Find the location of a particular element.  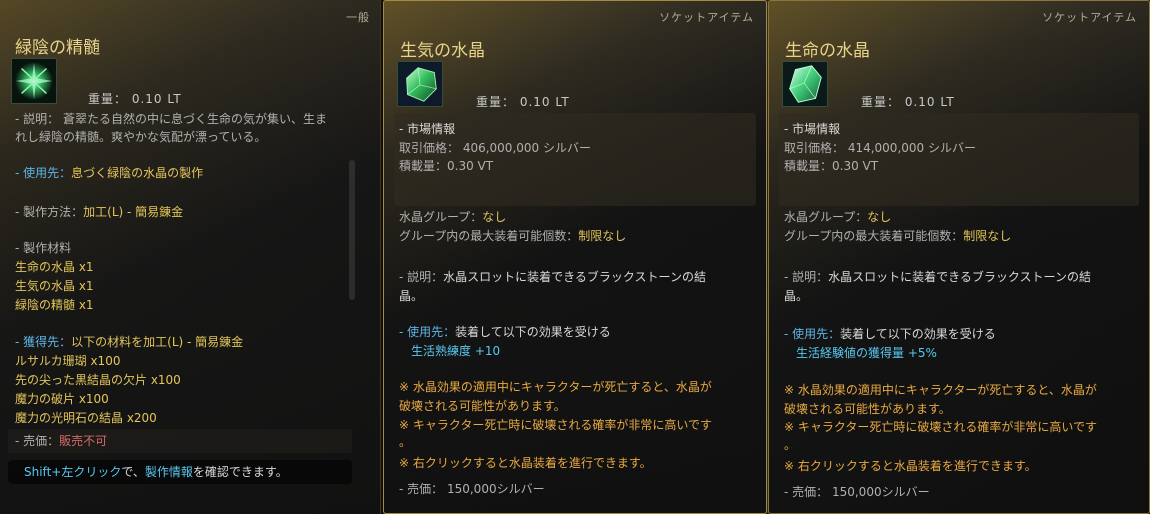

scrollbar is located at coordinates (352, 230).